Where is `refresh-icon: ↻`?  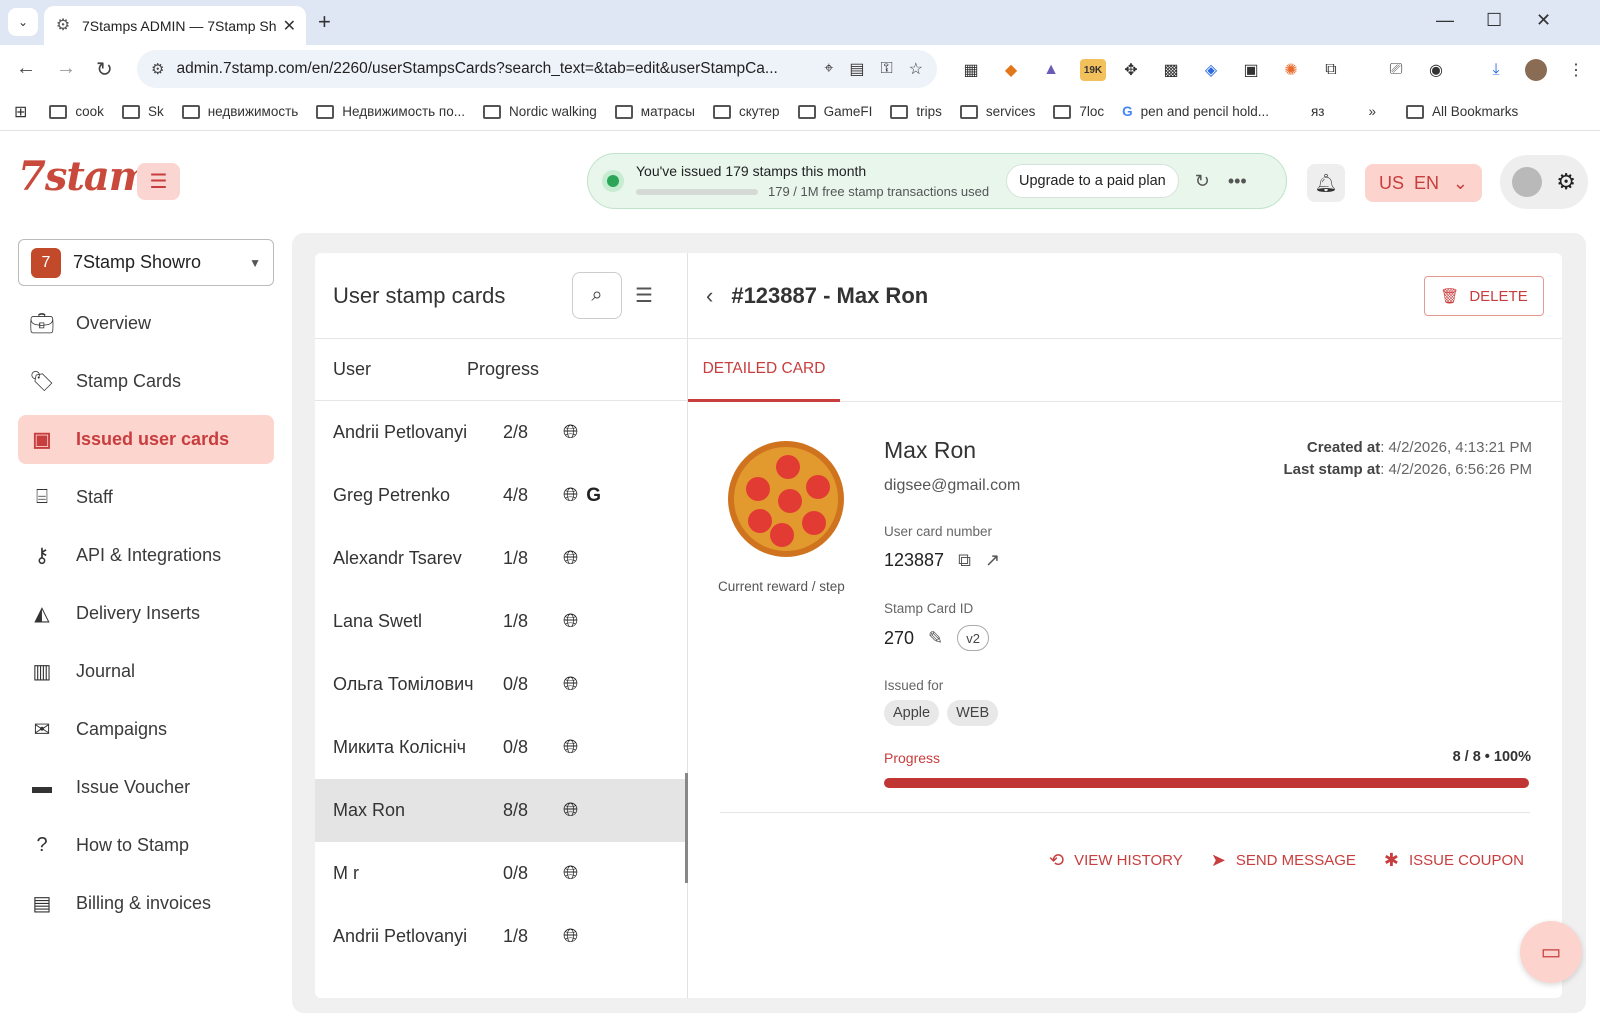
refresh-icon: ↻ is located at coordinates (1202, 181).